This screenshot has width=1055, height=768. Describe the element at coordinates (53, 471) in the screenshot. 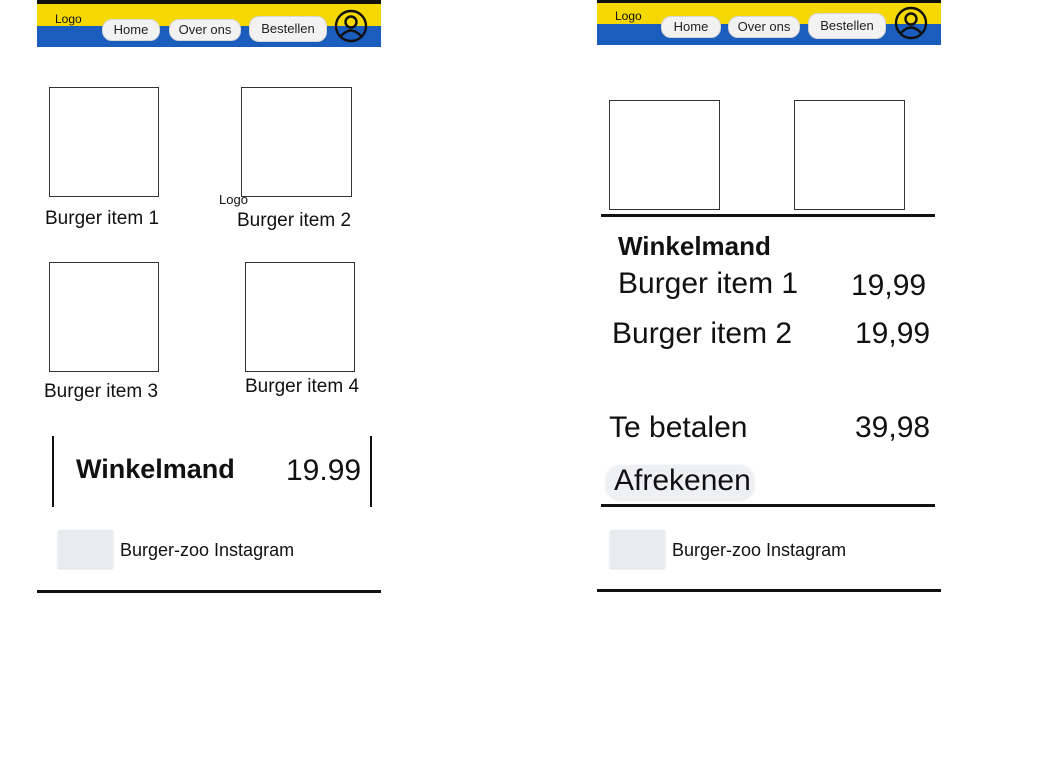

I see `cart-left-border` at that location.